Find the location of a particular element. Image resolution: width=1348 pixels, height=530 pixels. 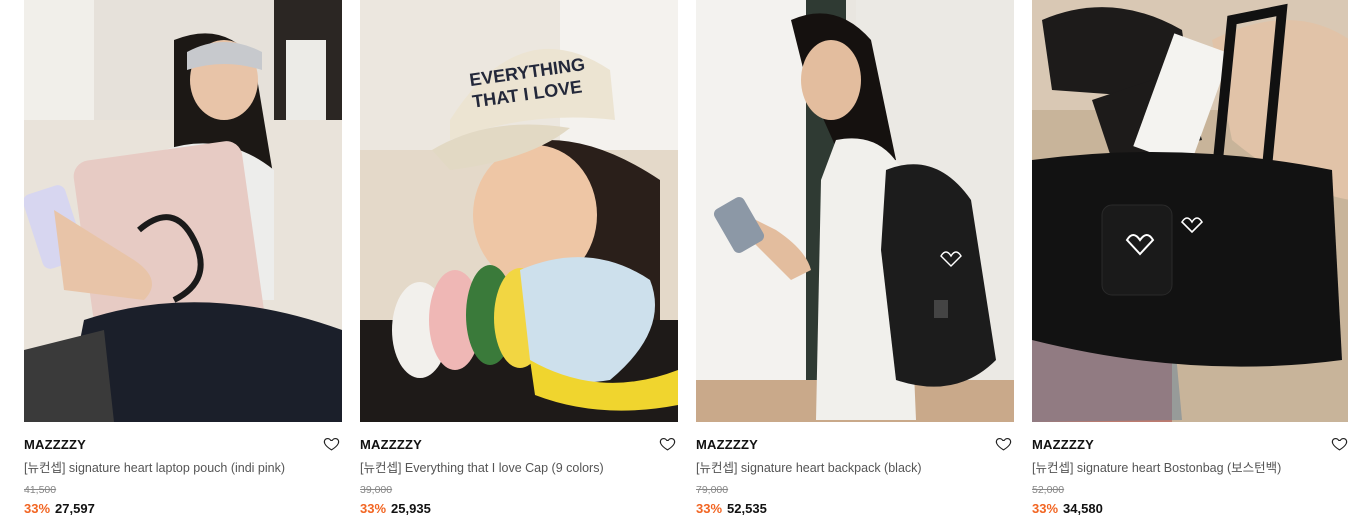

price-row: 33% 27,597 is located at coordinates (183, 508).